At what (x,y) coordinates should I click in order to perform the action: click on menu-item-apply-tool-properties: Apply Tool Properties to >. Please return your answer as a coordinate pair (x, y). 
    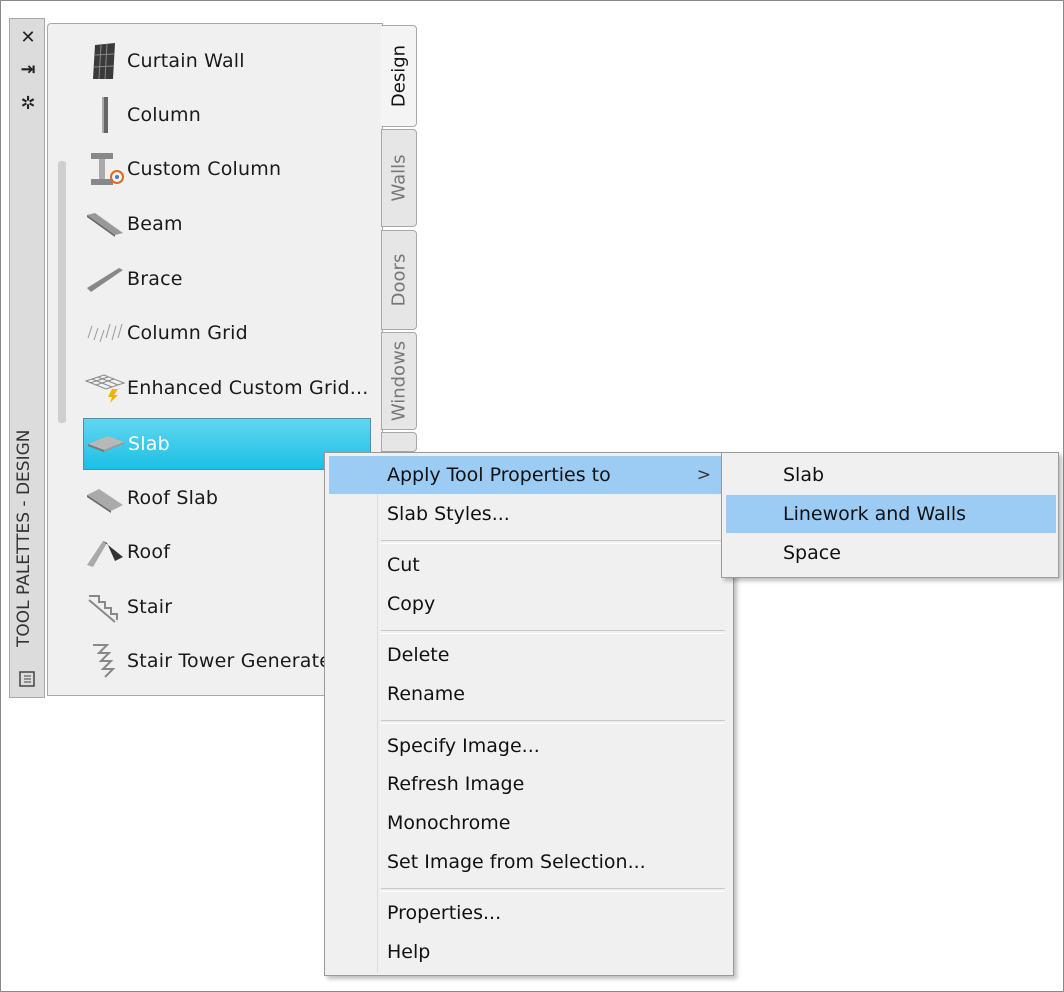
    Looking at the image, I should click on (529, 475).